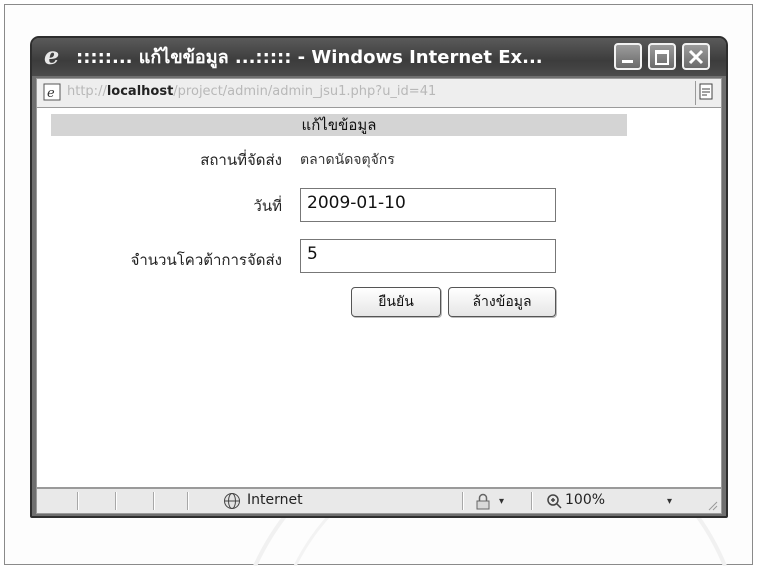 This screenshot has width=759, height=569. What do you see at coordinates (628, 56) in the screenshot?
I see `minimize-button` at bounding box center [628, 56].